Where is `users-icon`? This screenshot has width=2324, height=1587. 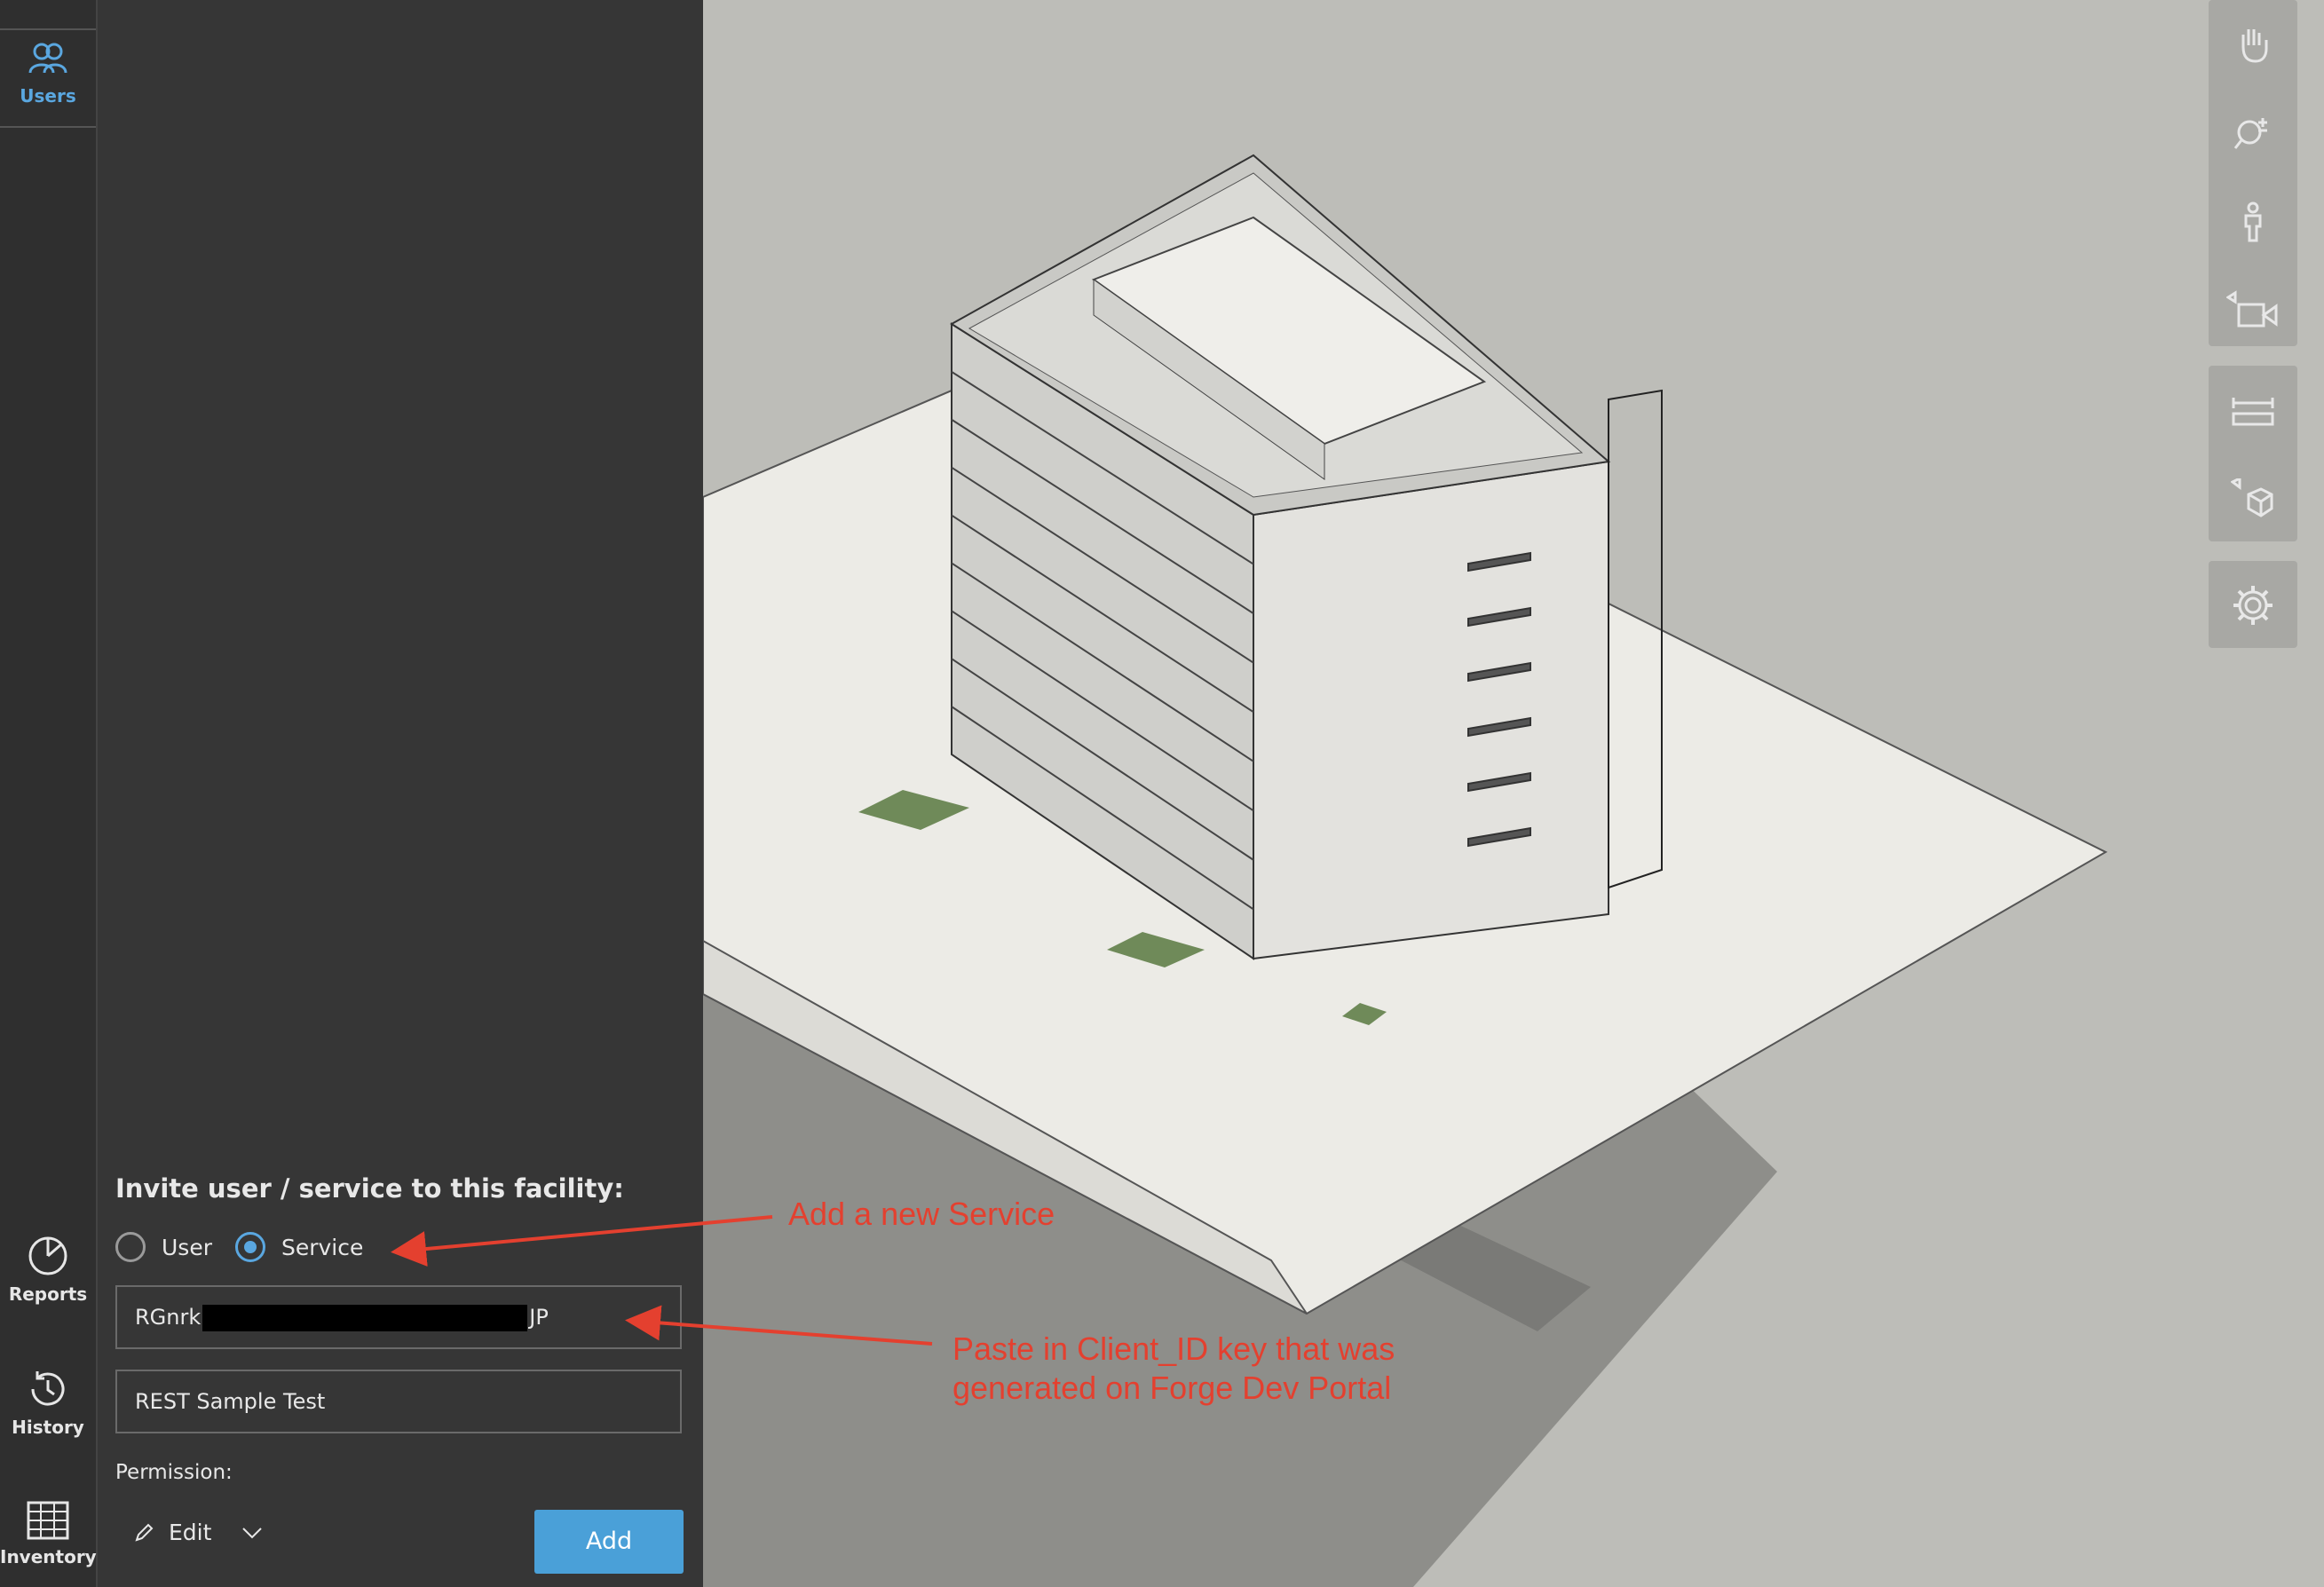
users-icon is located at coordinates (47, 58).